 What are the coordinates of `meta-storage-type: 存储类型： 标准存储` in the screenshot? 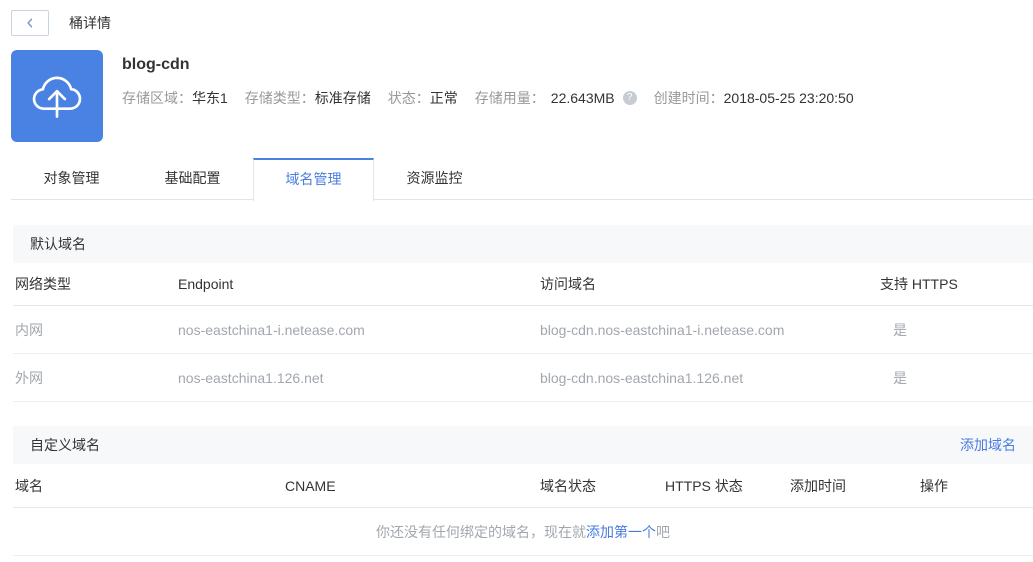 It's located at (308, 98).